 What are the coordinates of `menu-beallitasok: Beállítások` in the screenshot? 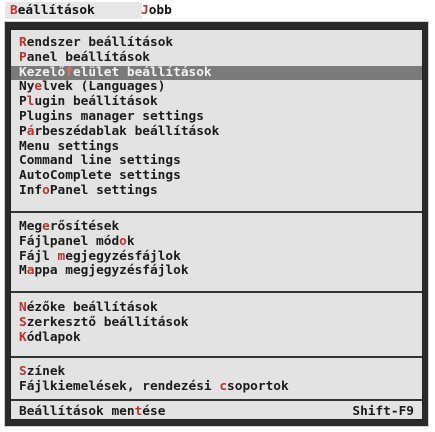 It's located at (73, 10).